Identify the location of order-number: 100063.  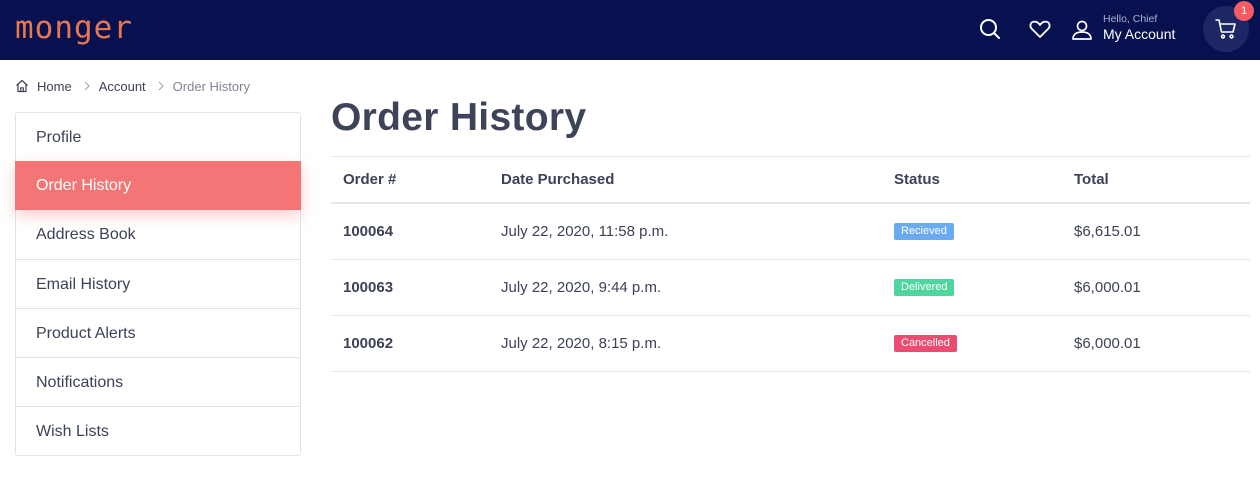
(368, 287).